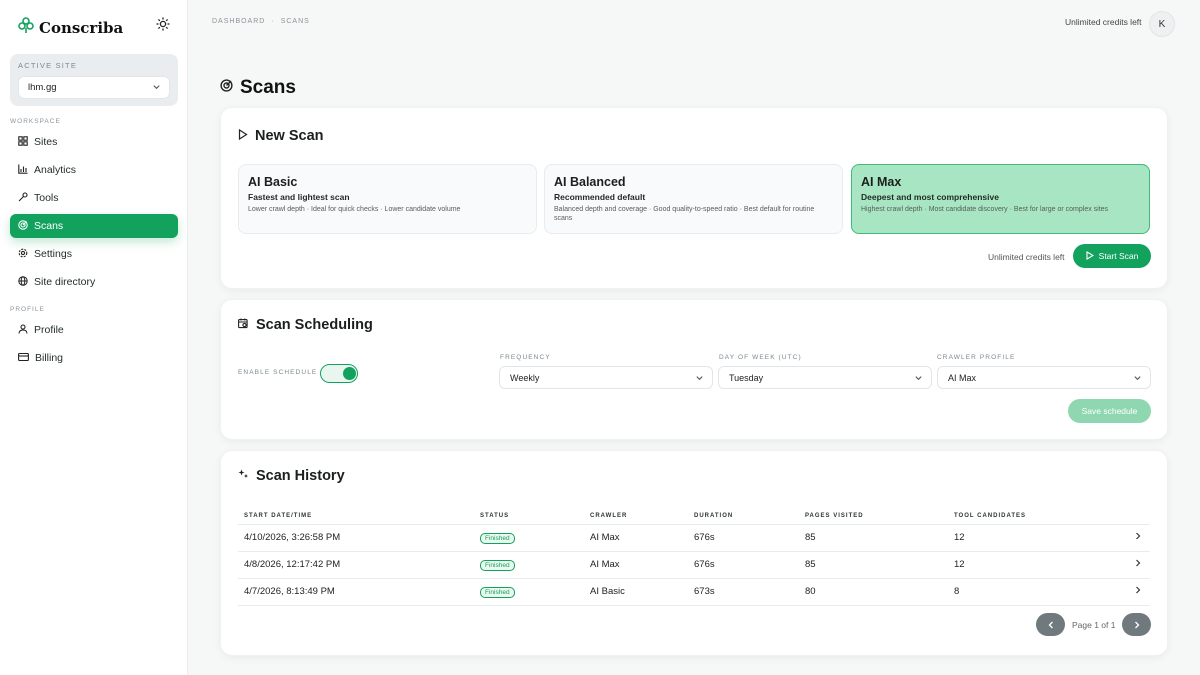 Image resolution: width=1200 pixels, height=675 pixels. I want to click on page-indicator: Page 1 of 1, so click(1094, 624).